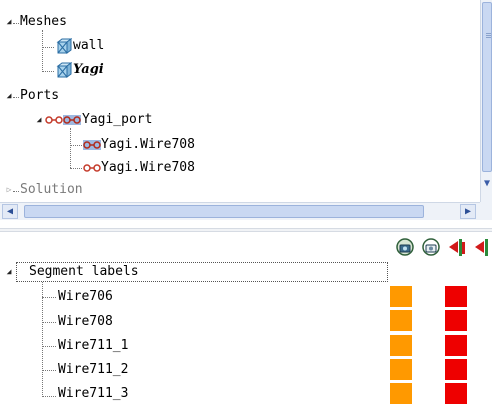 The image size is (492, 404). What do you see at coordinates (482, 247) in the screenshot?
I see `red-flag-arrow-partial-icon` at bounding box center [482, 247].